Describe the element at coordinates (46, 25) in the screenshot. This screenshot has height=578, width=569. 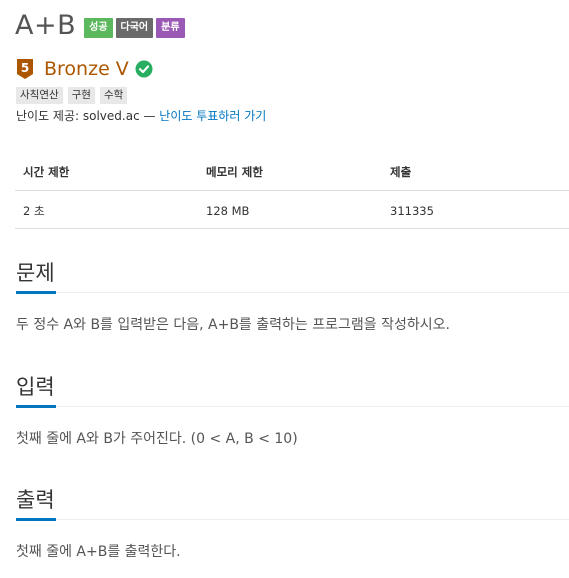
I see `problem-title: A+B` at that location.